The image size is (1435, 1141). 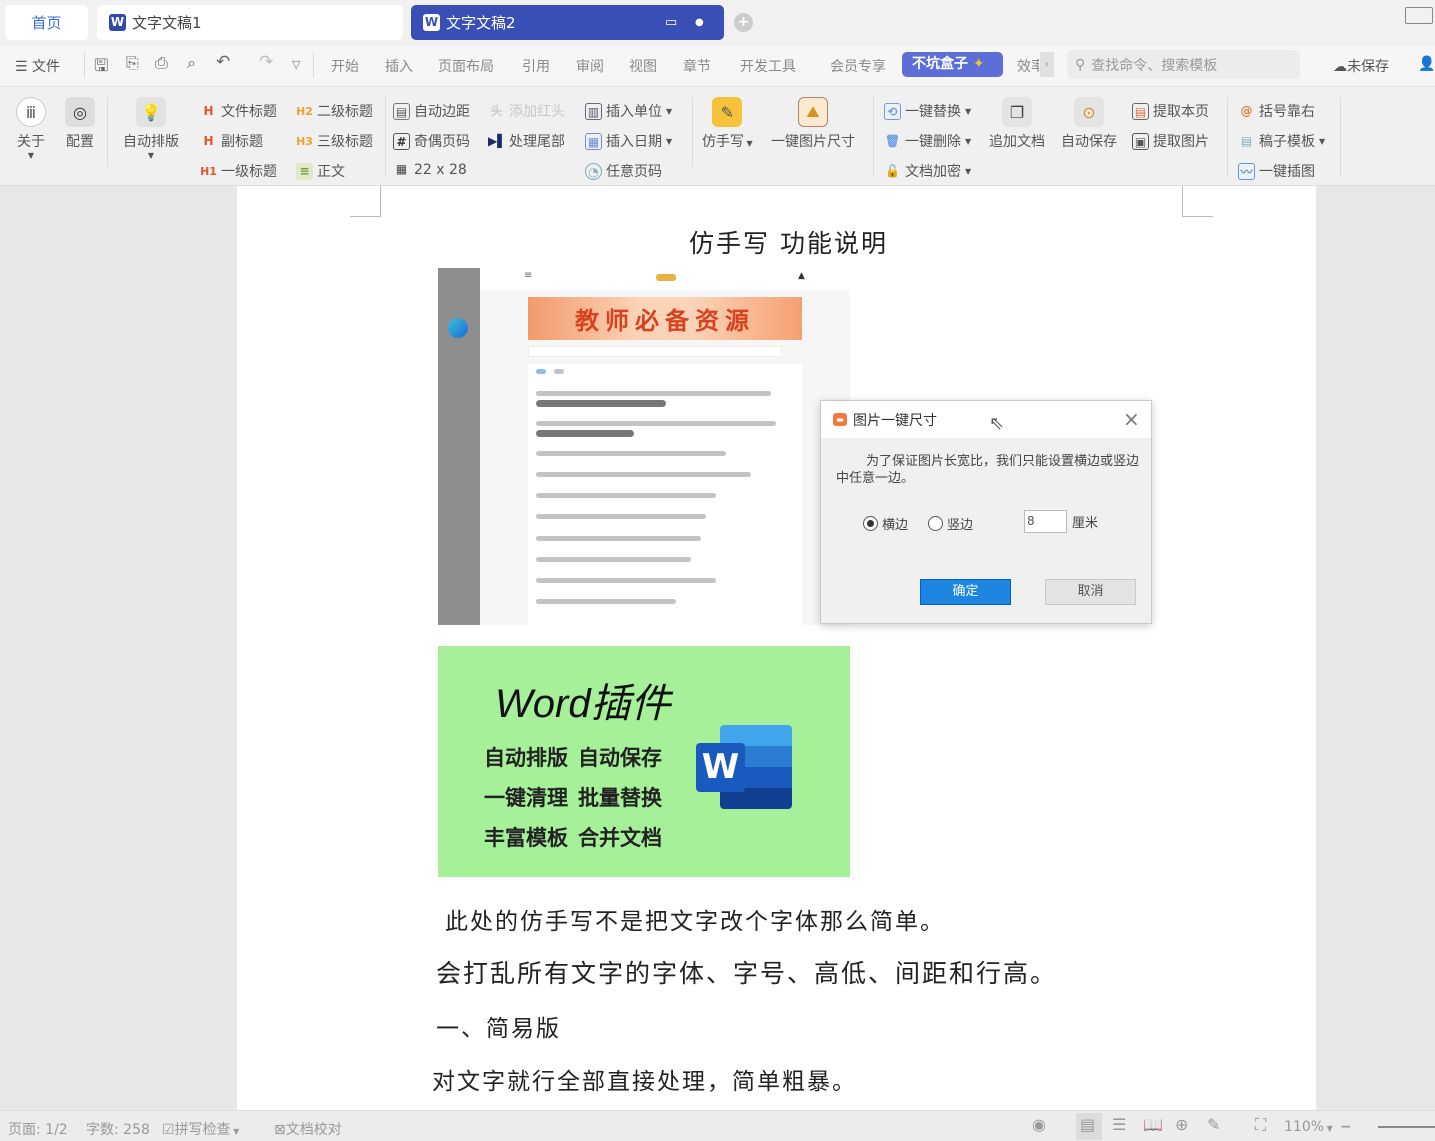 What do you see at coordinates (1039, 1124) in the screenshot?
I see `eye-protection-icon: ◉` at bounding box center [1039, 1124].